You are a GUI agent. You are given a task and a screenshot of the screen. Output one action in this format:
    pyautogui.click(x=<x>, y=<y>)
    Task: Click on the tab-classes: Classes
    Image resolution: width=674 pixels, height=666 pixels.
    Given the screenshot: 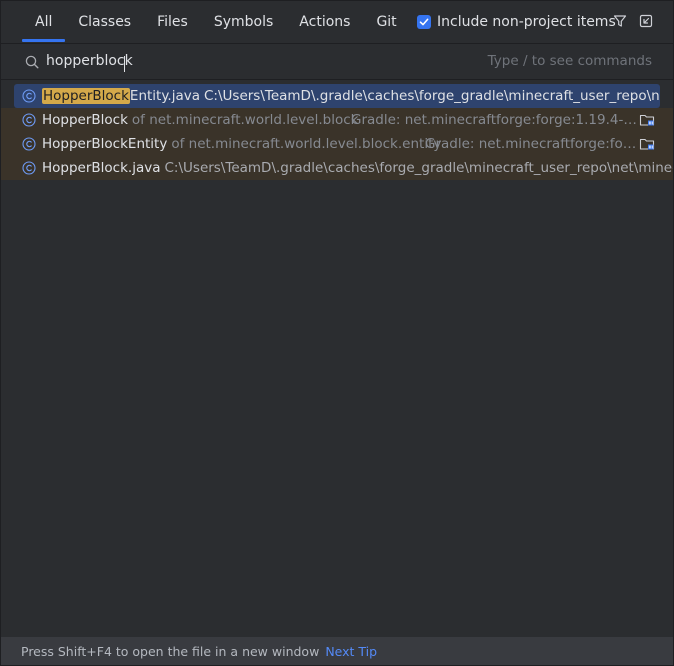 What is the action you would take?
    pyautogui.click(x=104, y=22)
    